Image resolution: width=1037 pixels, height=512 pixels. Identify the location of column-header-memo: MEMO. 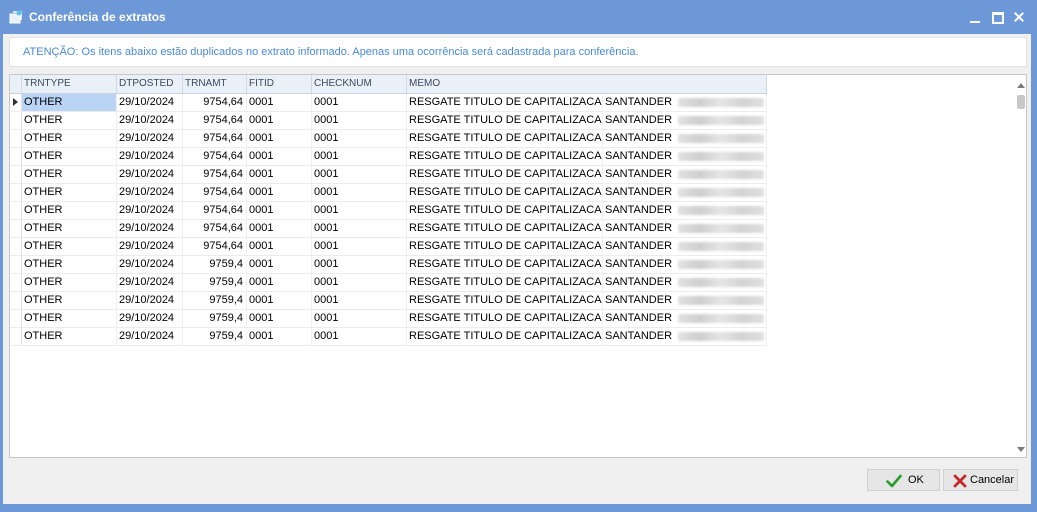
(587, 84).